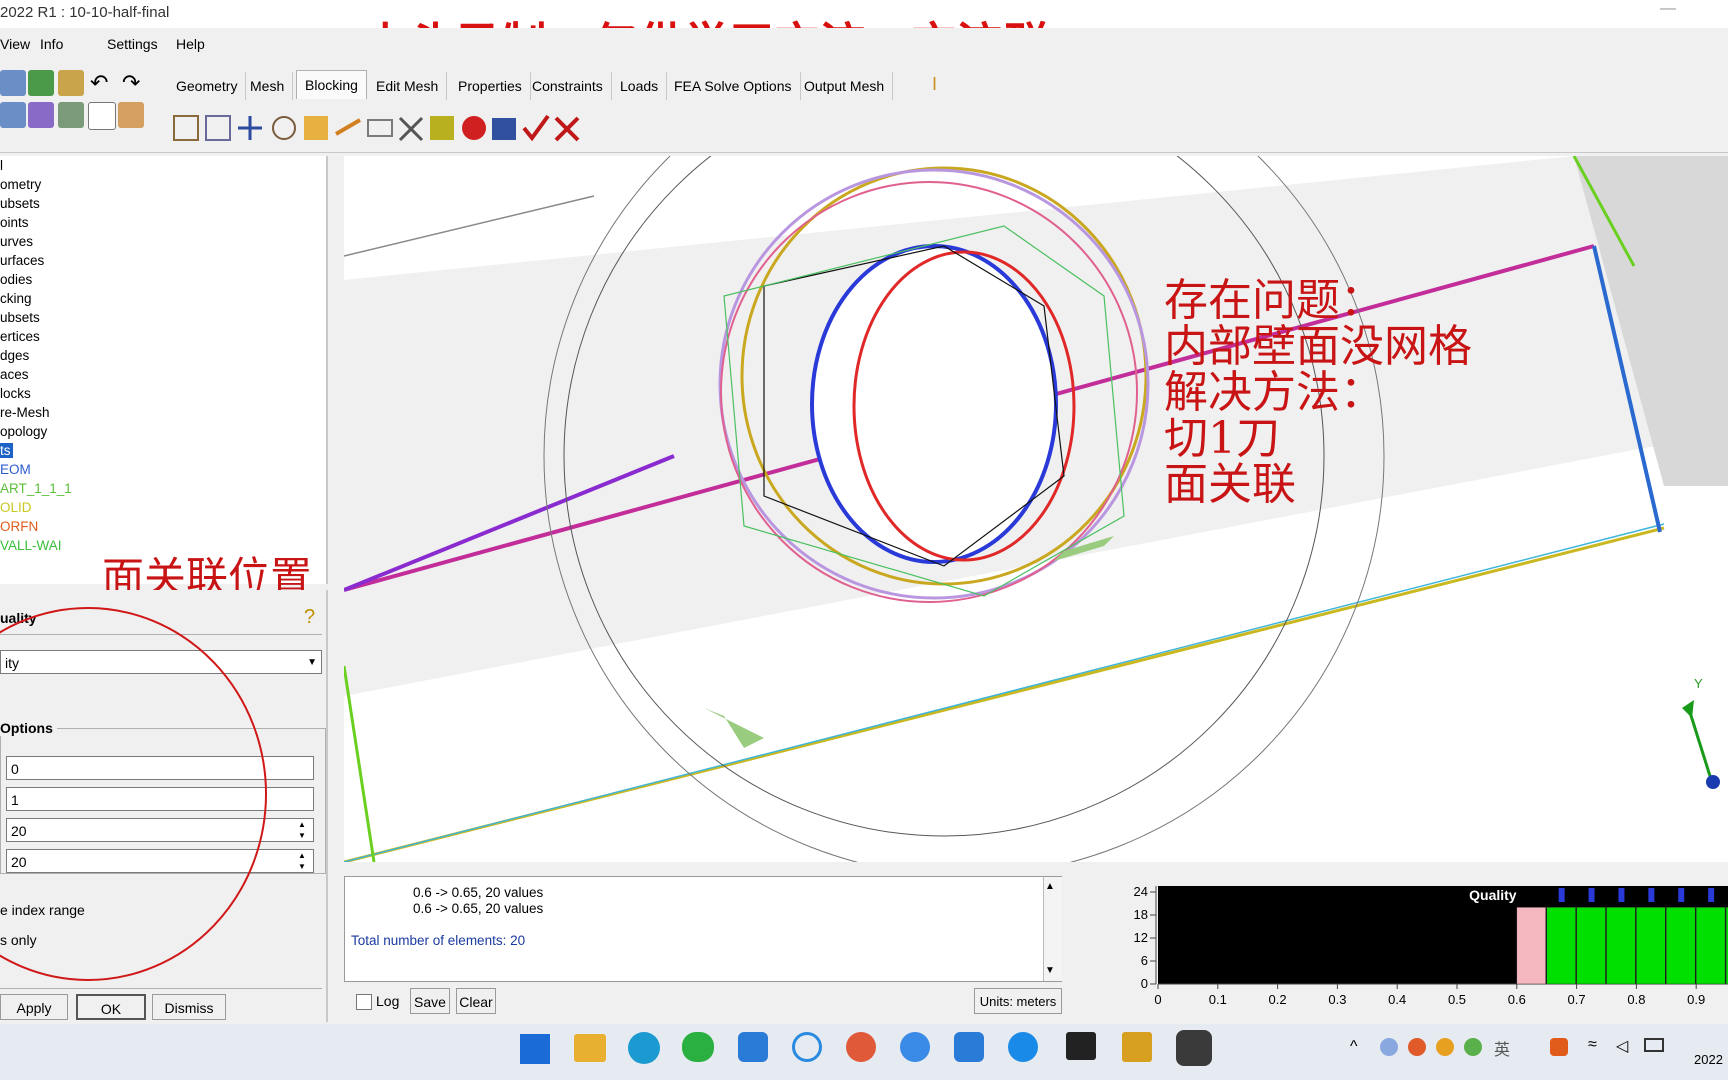 Image resolution: width=1728 pixels, height=1080 pixels. What do you see at coordinates (23, 431) in the screenshot?
I see `tree-item: opology` at bounding box center [23, 431].